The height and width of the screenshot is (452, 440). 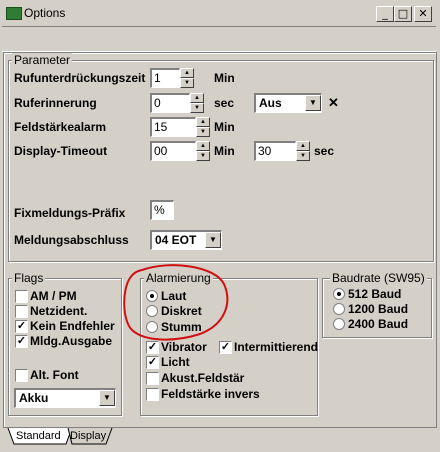 What do you see at coordinates (21, 311) in the screenshot?
I see `netzident-checkbox` at bounding box center [21, 311].